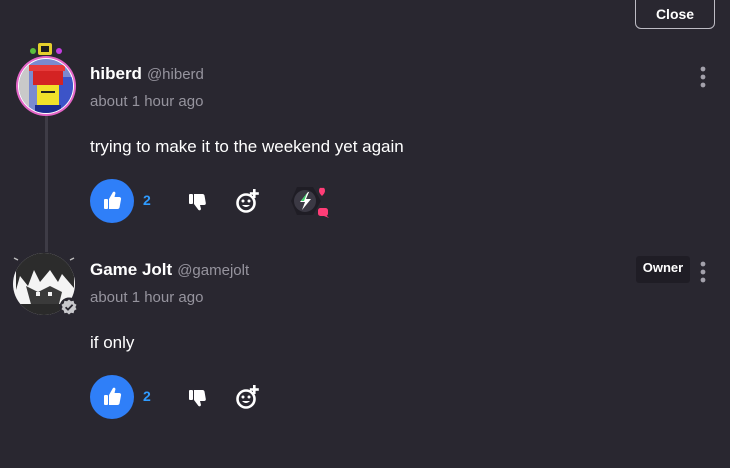 The height and width of the screenshot is (468, 730). I want to click on thread-connector-line, so click(46, 184).